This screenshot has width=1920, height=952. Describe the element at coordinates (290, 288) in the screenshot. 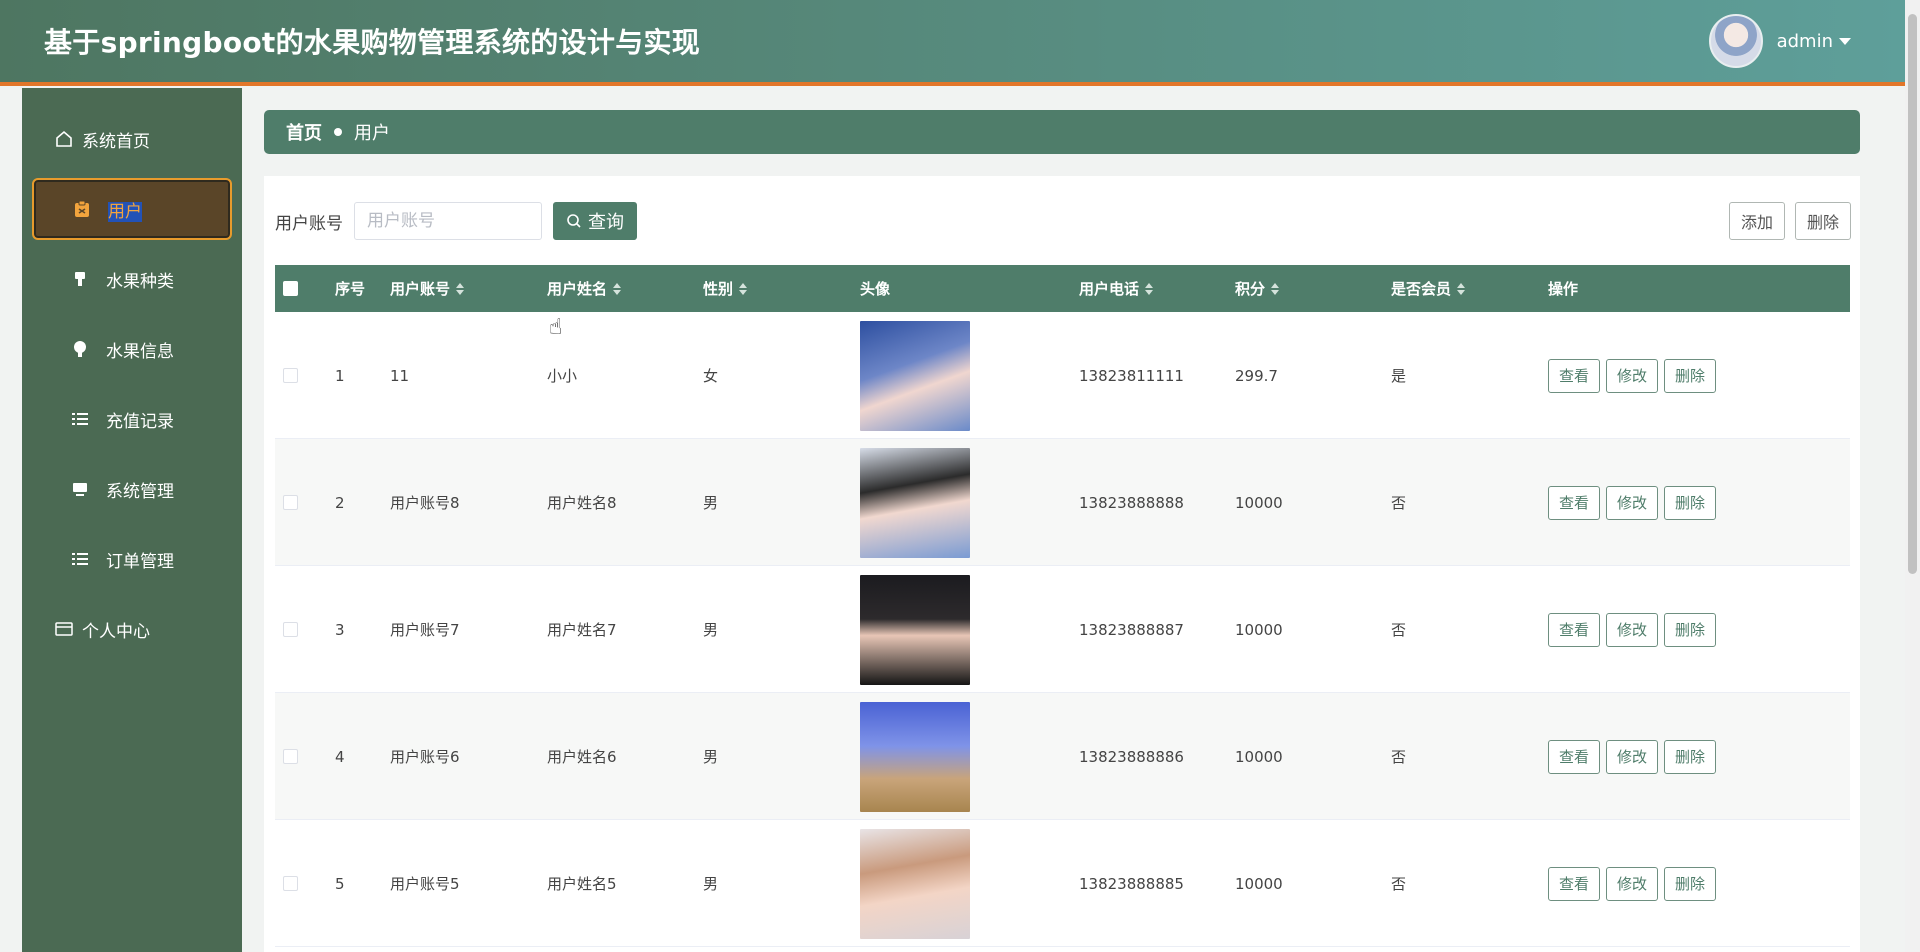

I see `select-all-checkbox` at that location.